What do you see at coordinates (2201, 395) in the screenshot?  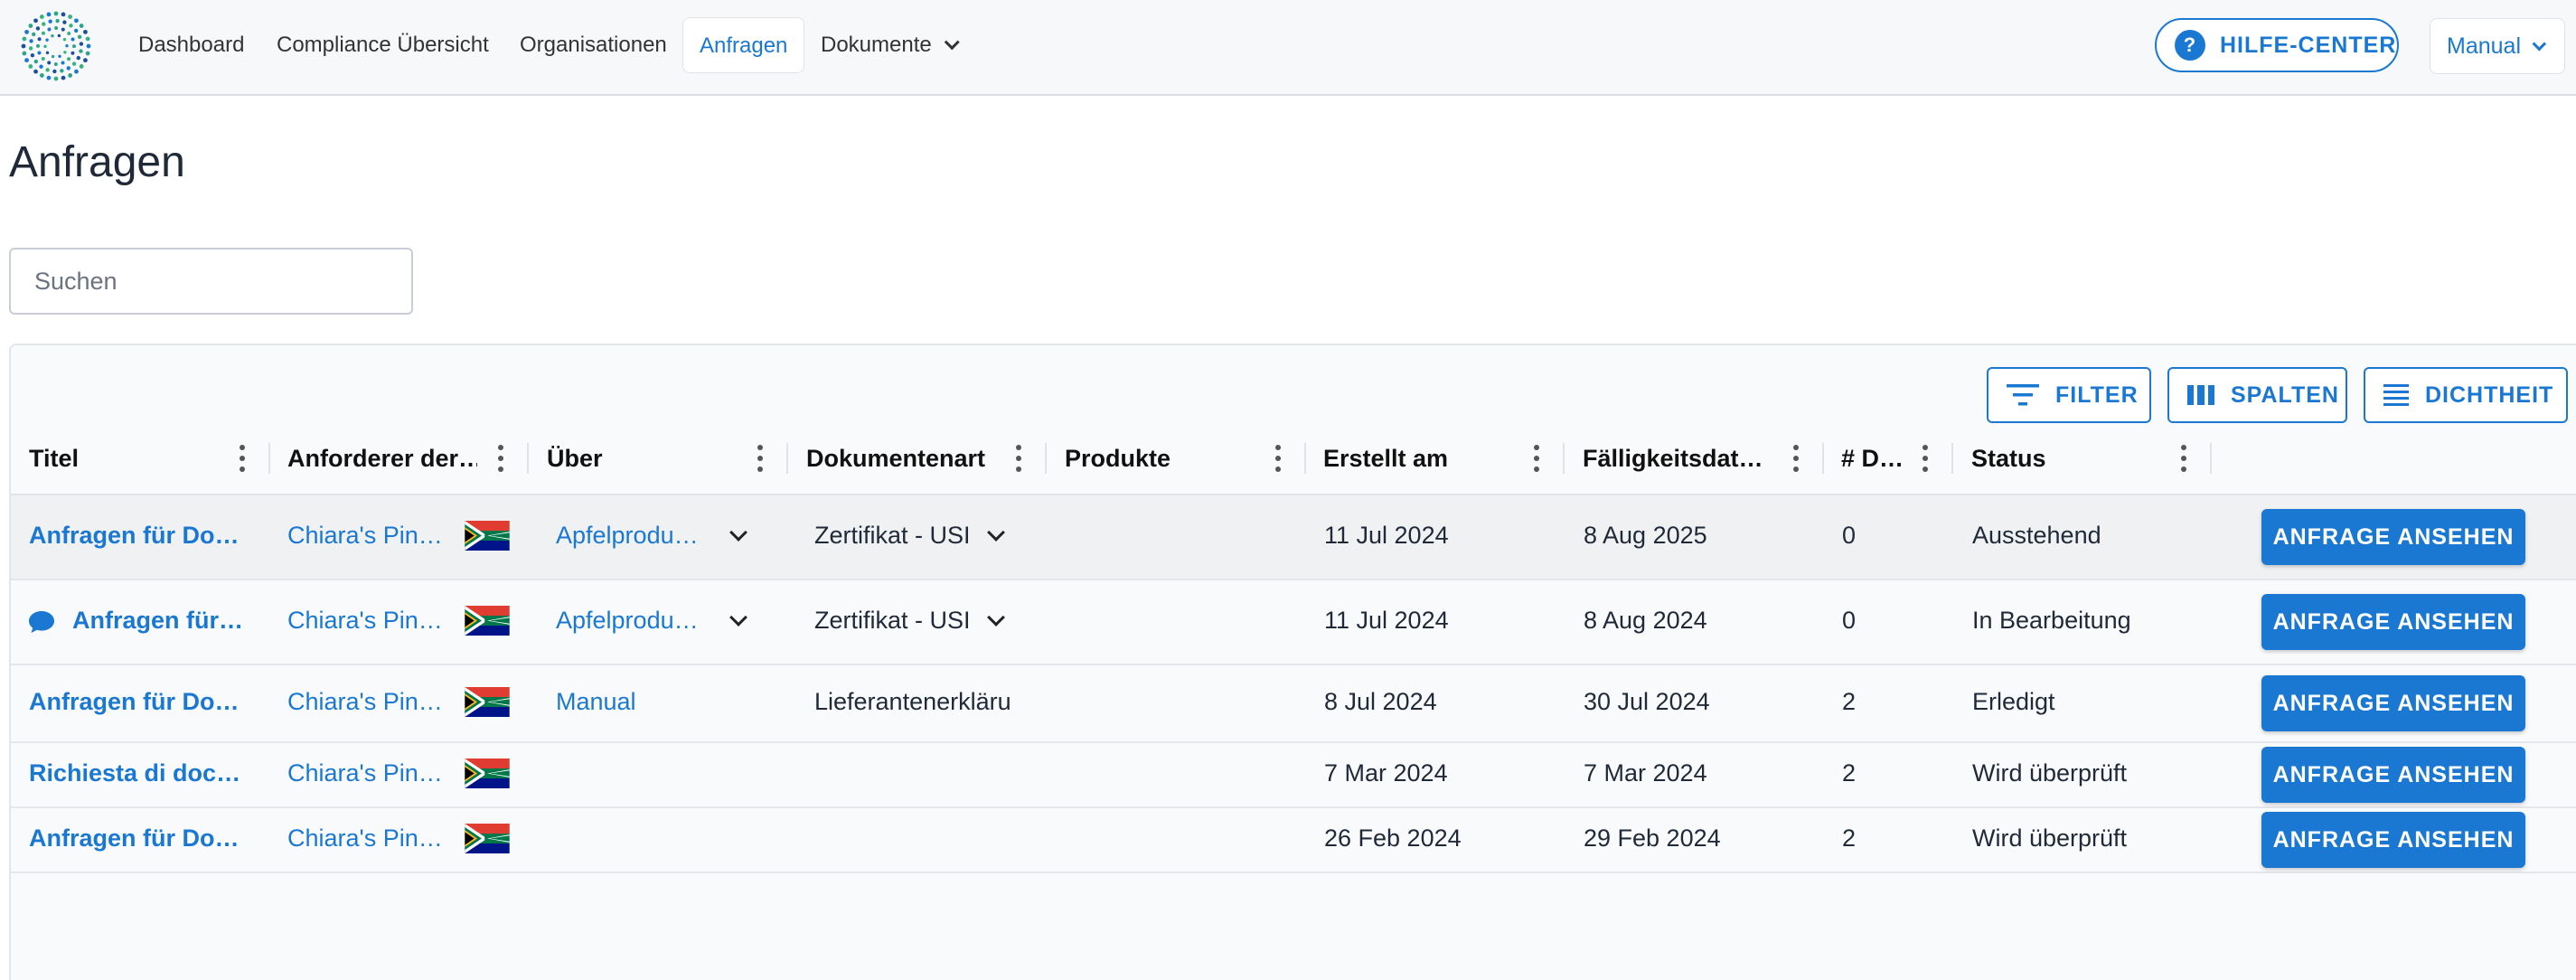 I see `columns-icon` at bounding box center [2201, 395].